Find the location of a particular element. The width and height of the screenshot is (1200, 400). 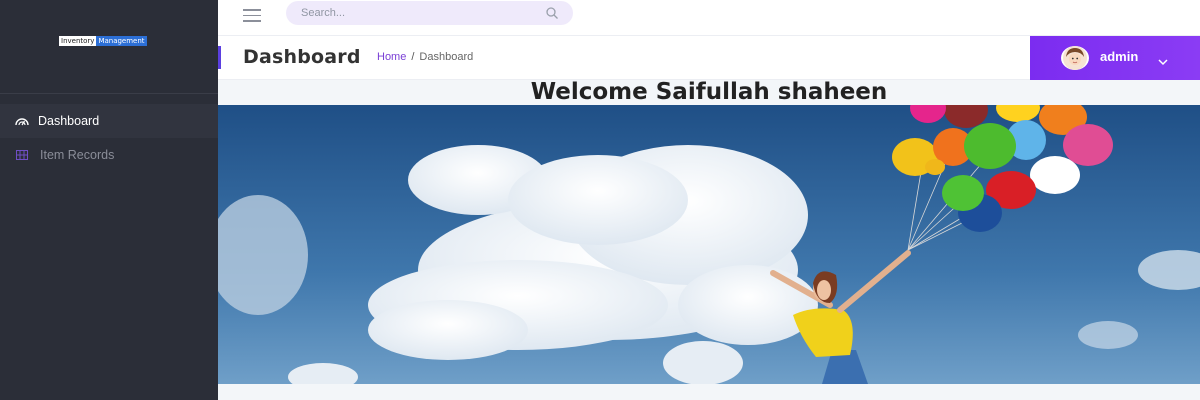

breadcrumb: Home / Dashboard is located at coordinates (425, 57).